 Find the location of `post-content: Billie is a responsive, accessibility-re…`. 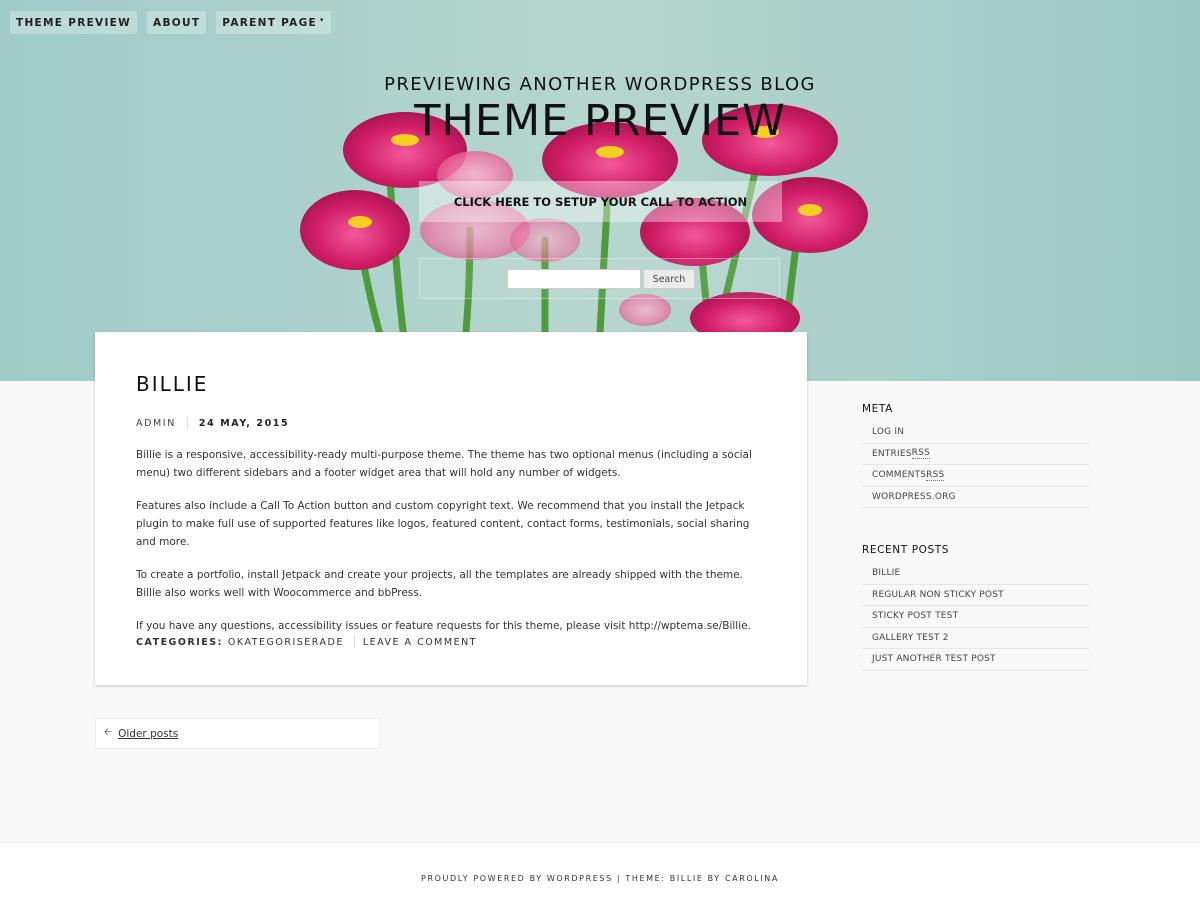

post-content: Billie is a responsive, accessibility-re… is located at coordinates (451, 548).